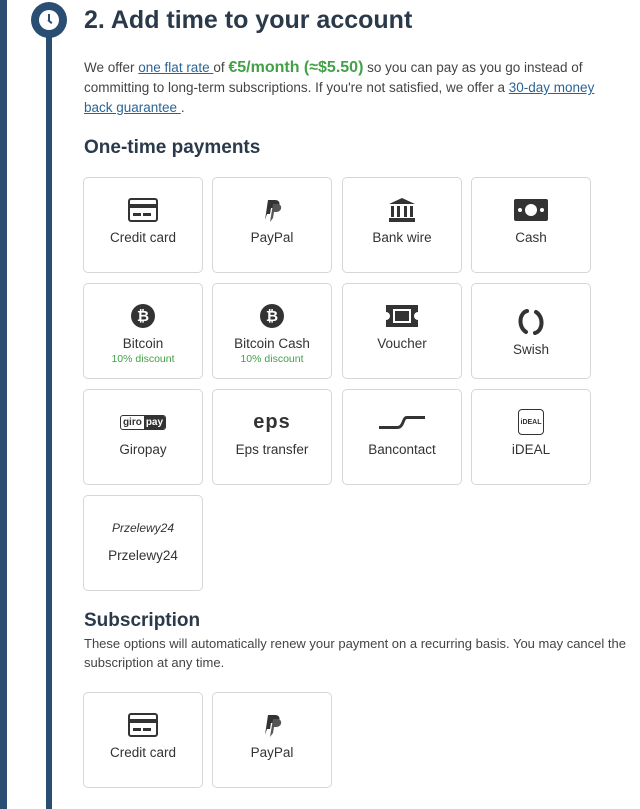 This screenshot has width=640, height=809. I want to click on payment-option-label: Przelewy24, so click(143, 555).